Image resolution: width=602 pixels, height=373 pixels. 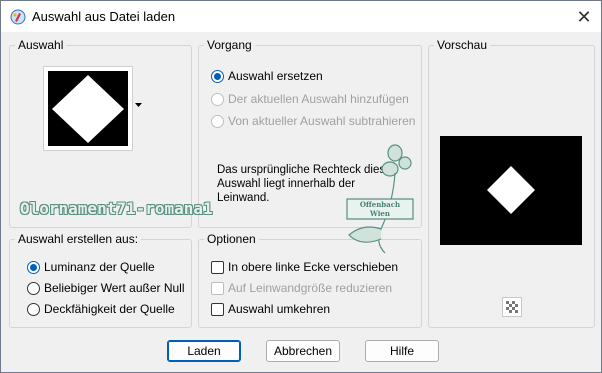 I want to click on close-icon: ✕, so click(x=584, y=16).